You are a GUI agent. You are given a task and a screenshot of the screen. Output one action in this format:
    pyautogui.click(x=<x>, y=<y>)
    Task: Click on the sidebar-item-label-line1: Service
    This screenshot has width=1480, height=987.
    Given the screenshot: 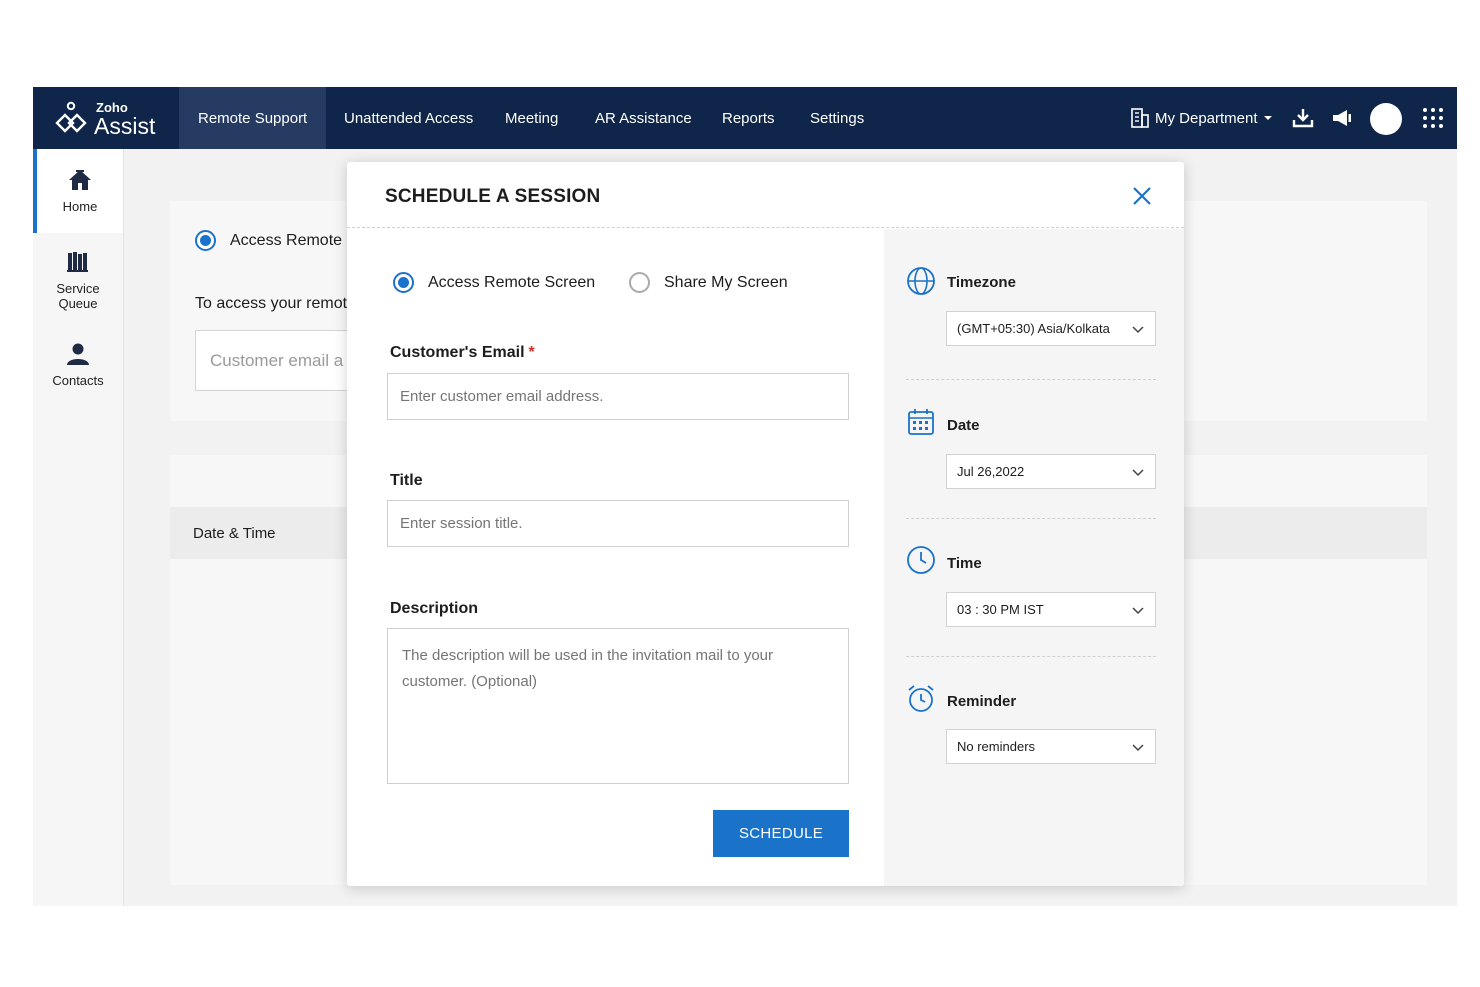 What is the action you would take?
    pyautogui.click(x=78, y=288)
    